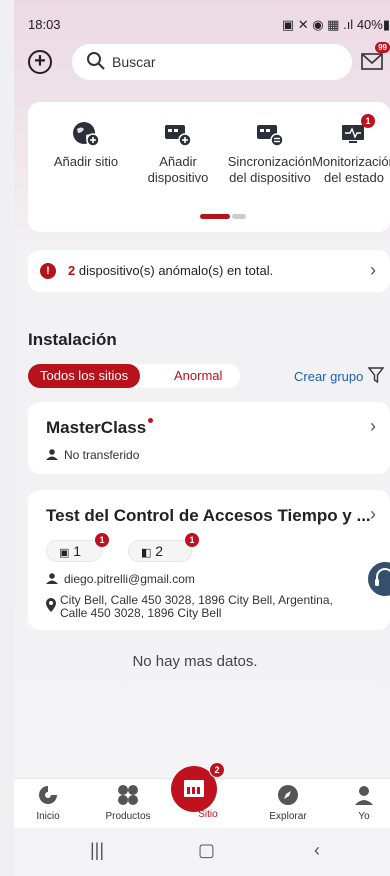 The height and width of the screenshot is (876, 390). I want to click on status-bar: 18:03 ▣ ✕ ◉ ▦ .ıl 40%▮, so click(202, 25).